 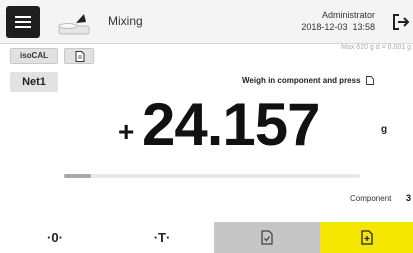 I want to click on user-info: Administrator 2018-12-03 13:58, so click(x=338, y=21).